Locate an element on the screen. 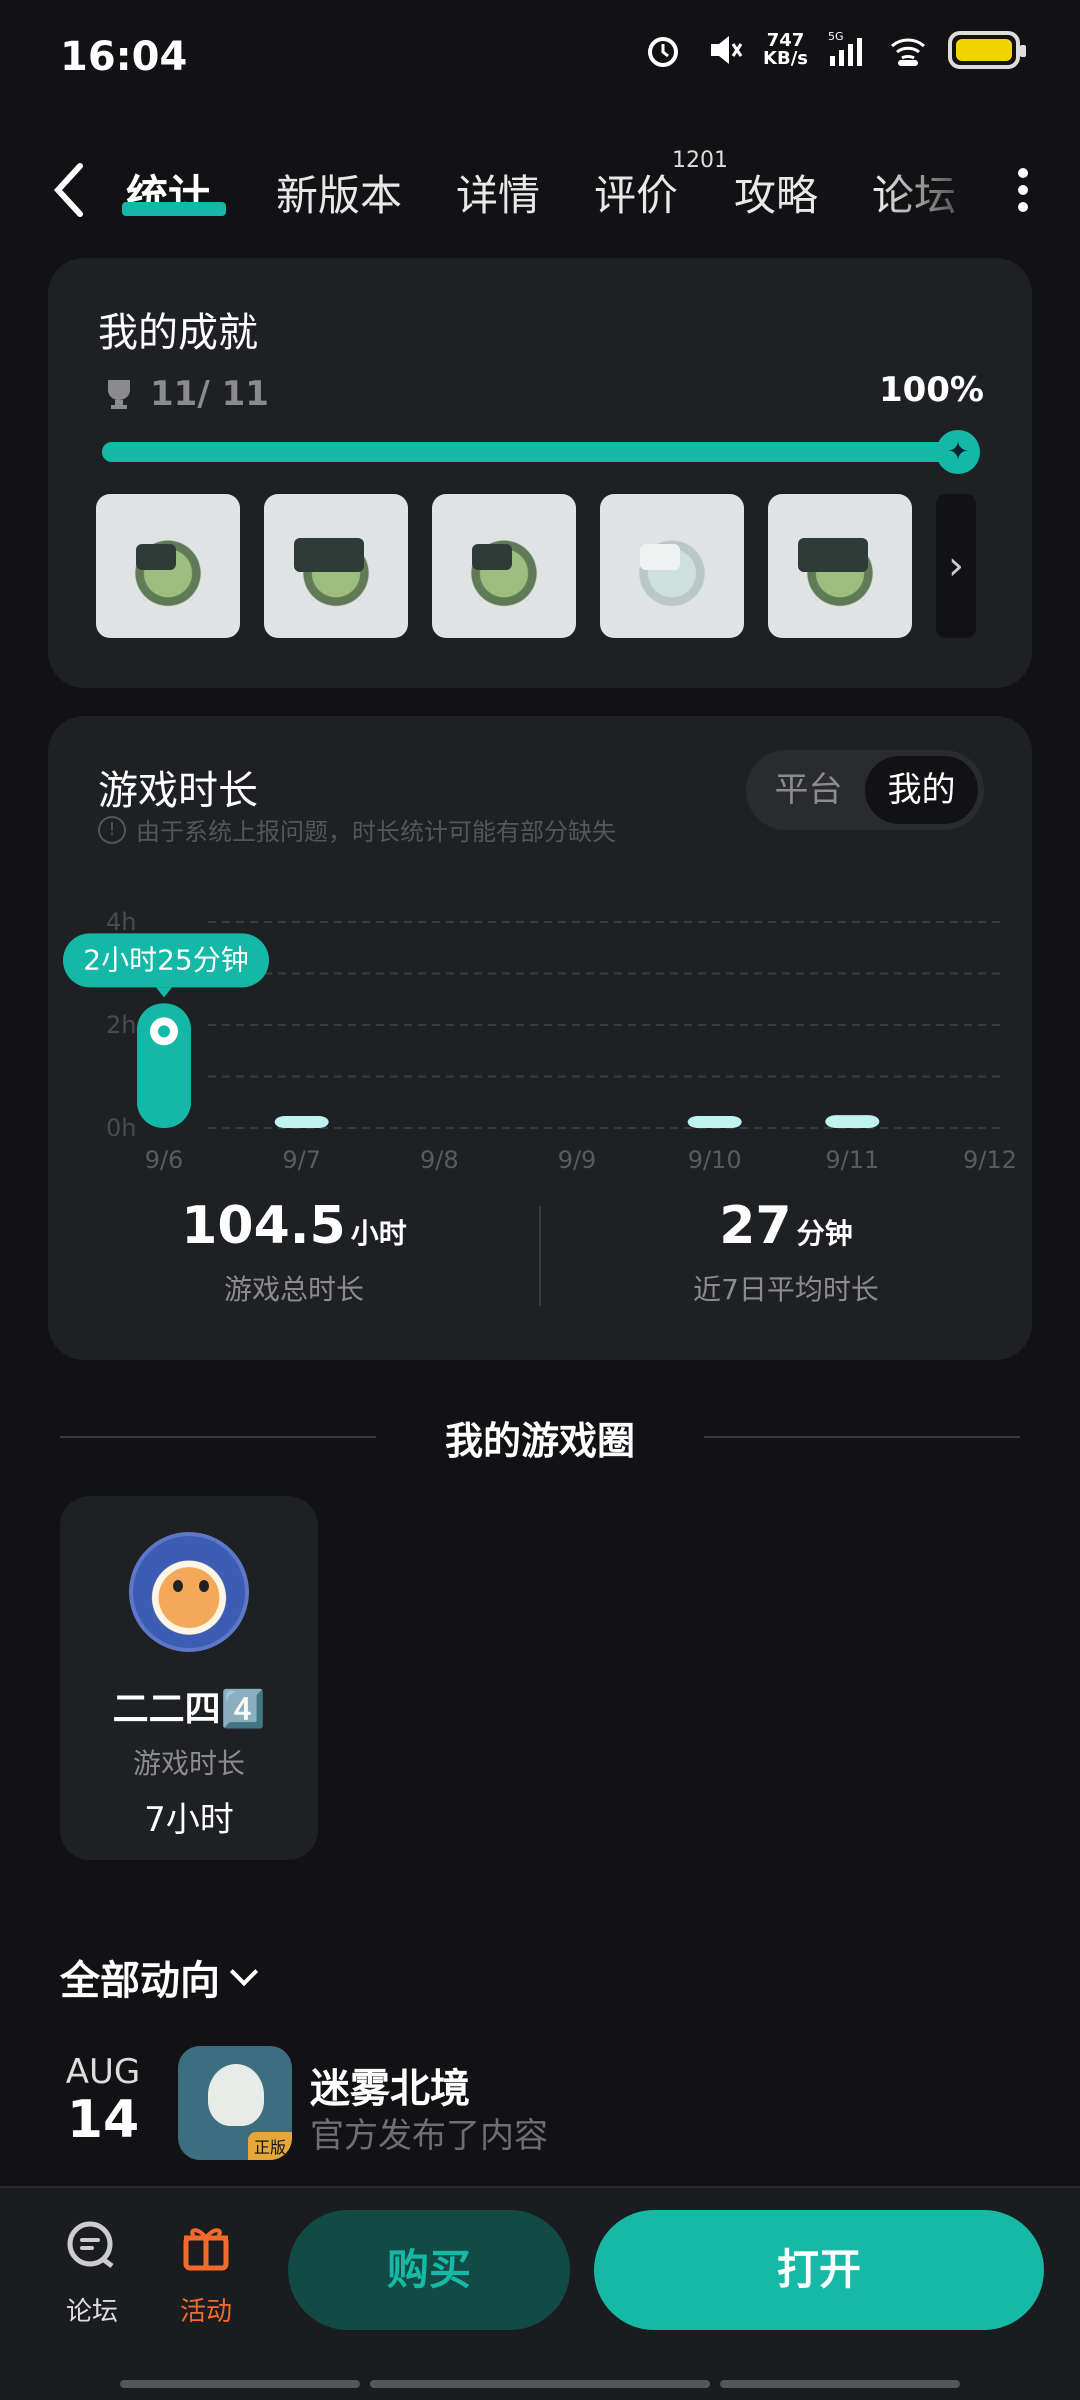  x-tick-label: 9/9 is located at coordinates (577, 1160).